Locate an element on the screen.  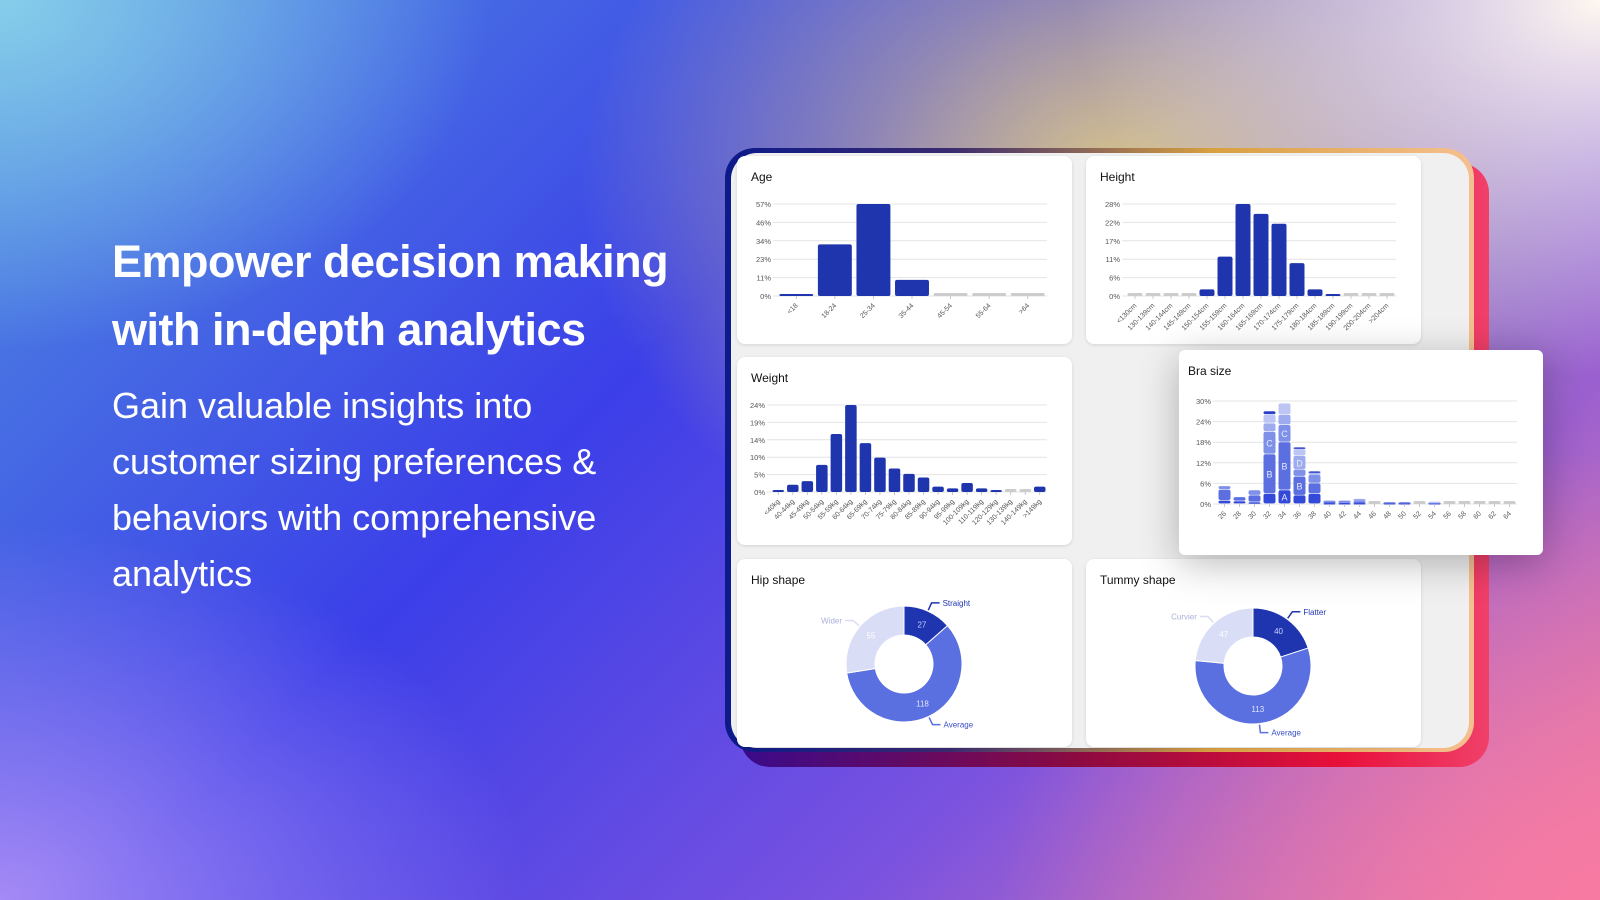
x-tick-label: 35-44 is located at coordinates (907, 311).